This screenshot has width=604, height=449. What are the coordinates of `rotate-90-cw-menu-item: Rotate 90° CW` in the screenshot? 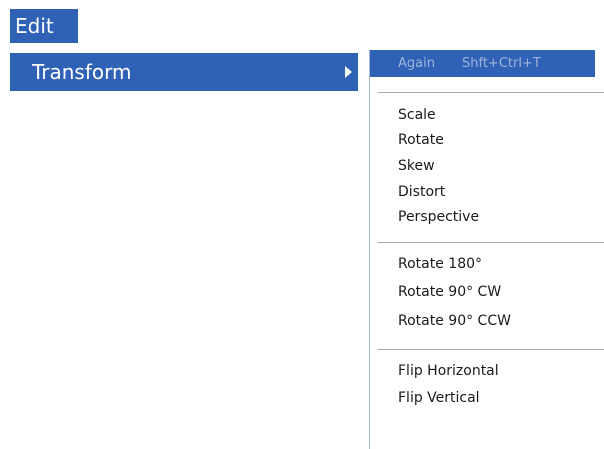 It's located at (449, 292).